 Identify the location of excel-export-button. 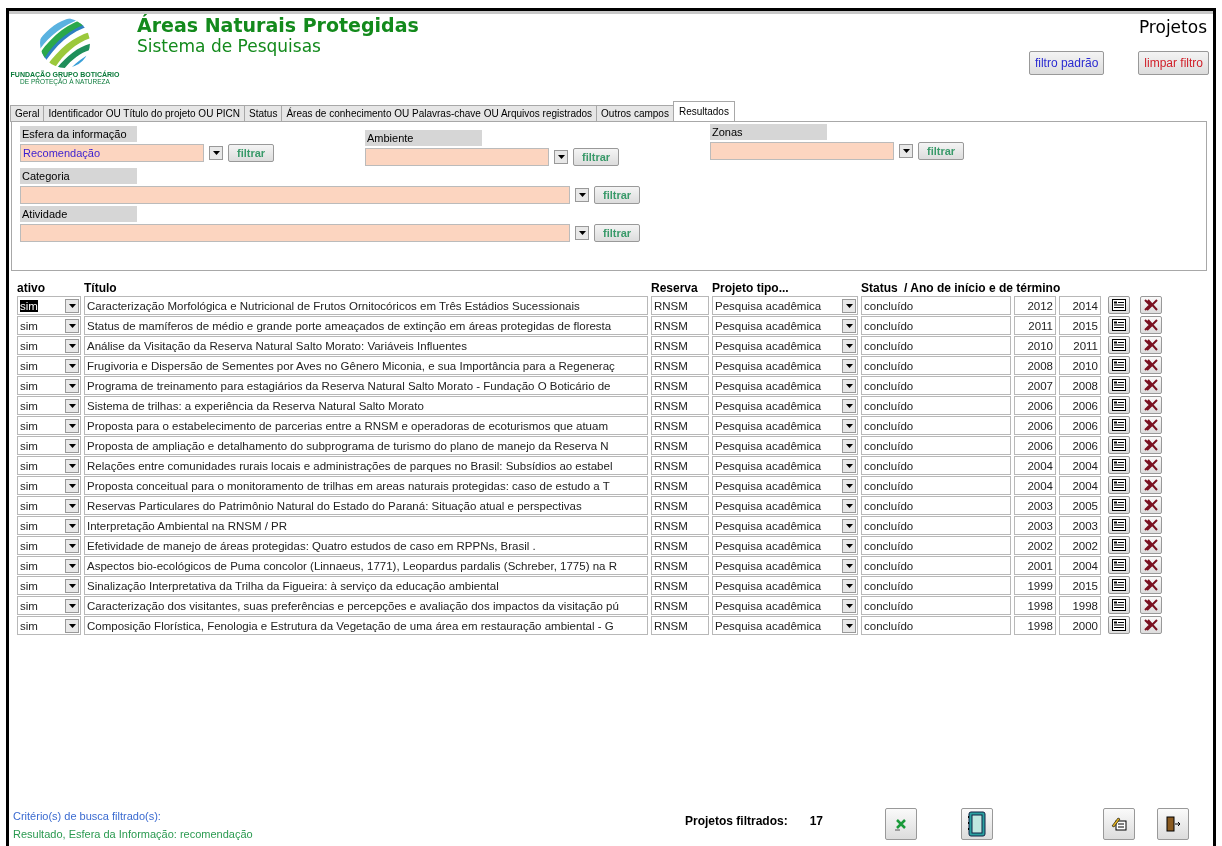
(901, 824).